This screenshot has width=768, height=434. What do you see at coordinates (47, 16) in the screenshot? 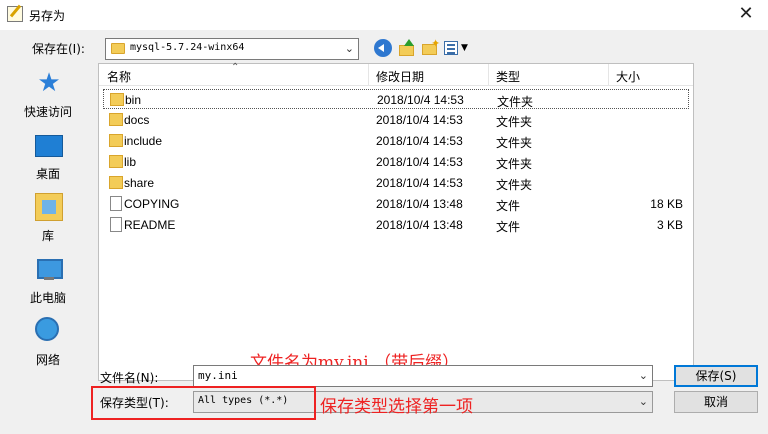
I see `window-title: 另存为` at bounding box center [47, 16].